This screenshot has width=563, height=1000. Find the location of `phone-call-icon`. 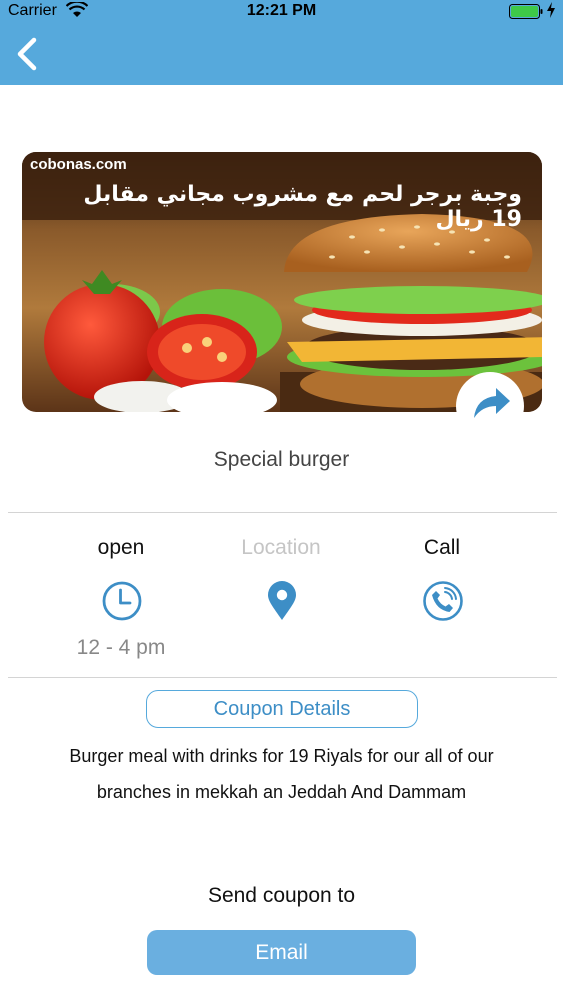

phone-call-icon is located at coordinates (443, 601).